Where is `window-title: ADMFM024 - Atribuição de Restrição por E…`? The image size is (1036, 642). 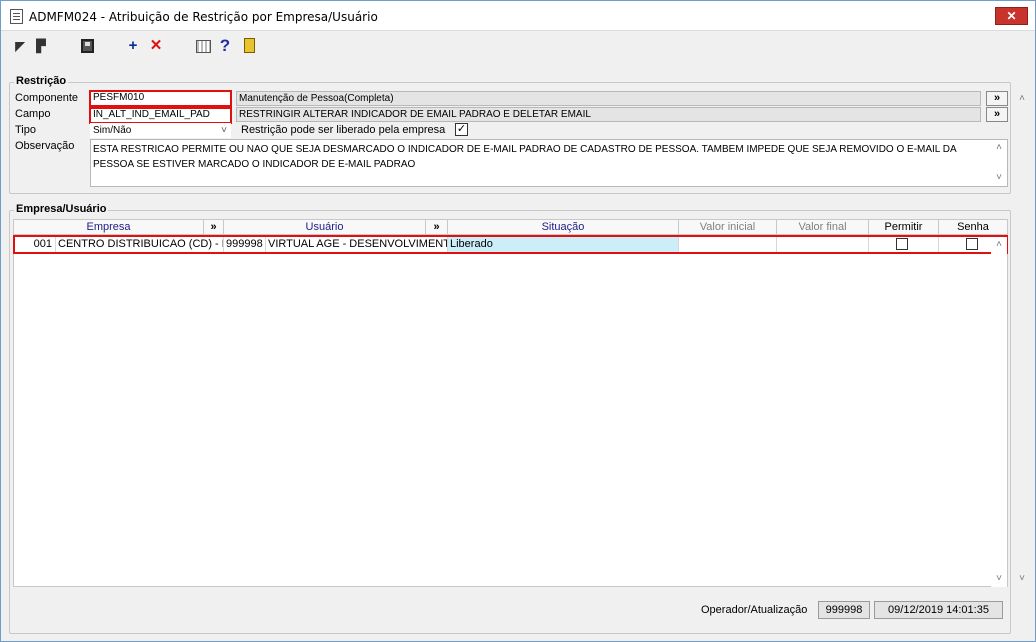 window-title: ADMFM024 - Atribuição de Restrição por E… is located at coordinates (203, 17).